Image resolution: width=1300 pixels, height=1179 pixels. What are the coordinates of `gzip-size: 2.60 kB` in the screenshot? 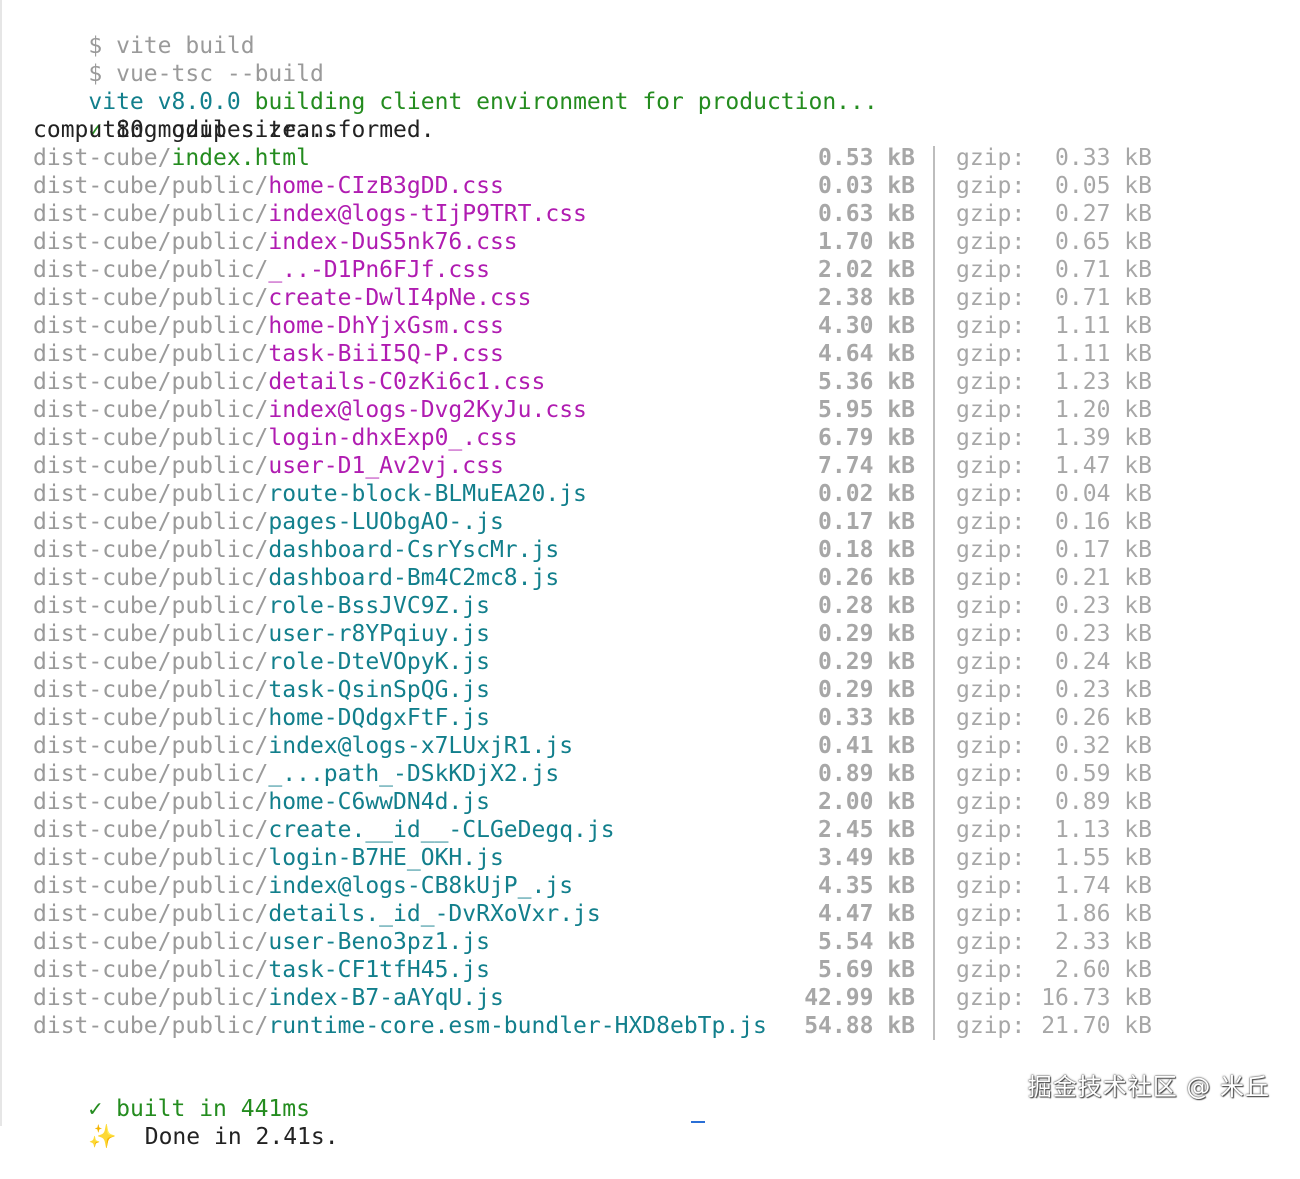 It's located at (1052, 970).